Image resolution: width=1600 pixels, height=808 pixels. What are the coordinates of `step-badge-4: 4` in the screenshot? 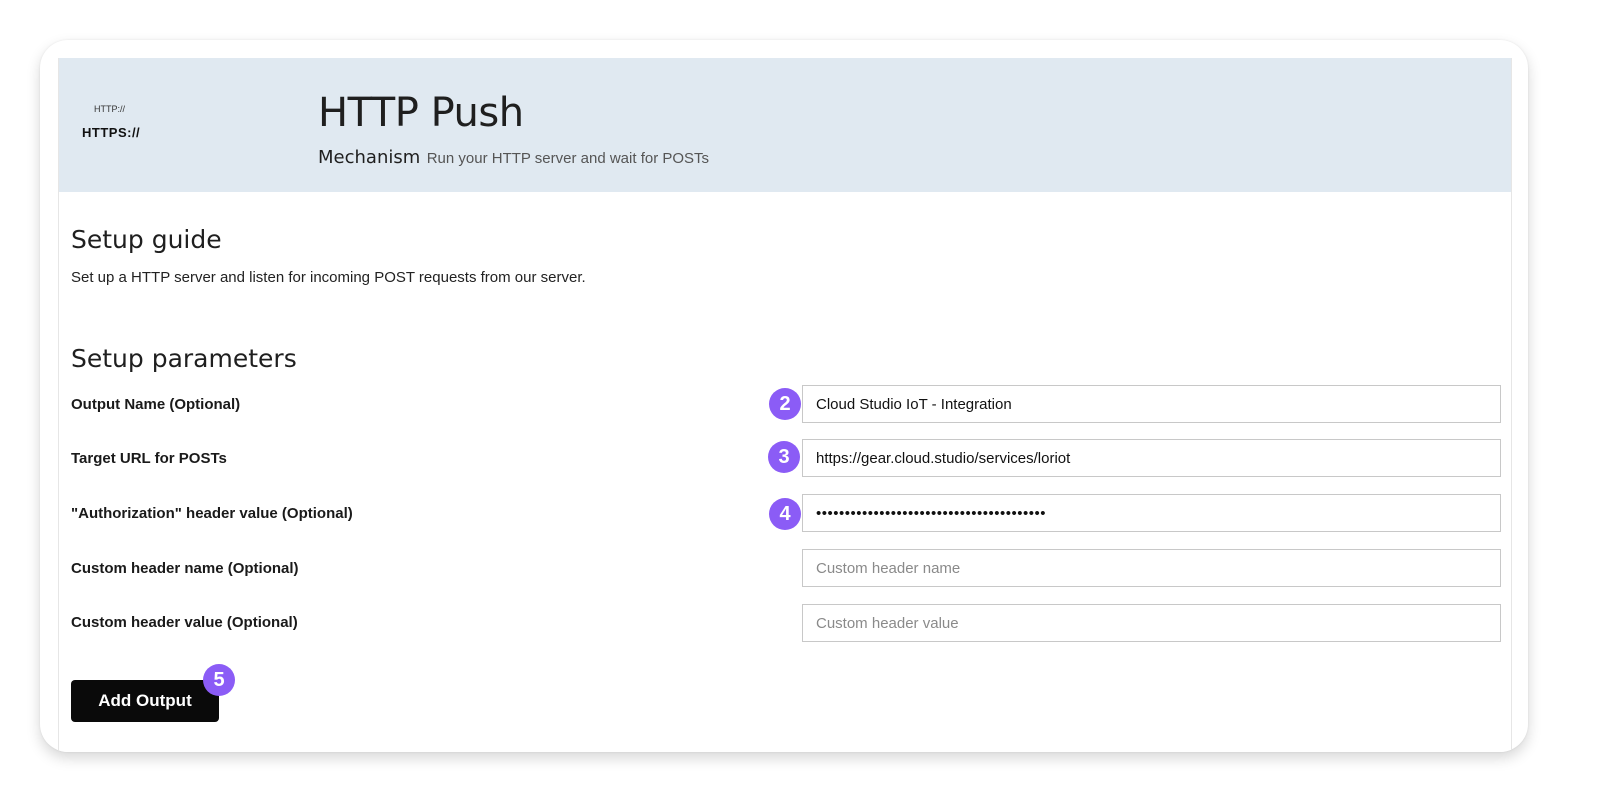 It's located at (785, 514).